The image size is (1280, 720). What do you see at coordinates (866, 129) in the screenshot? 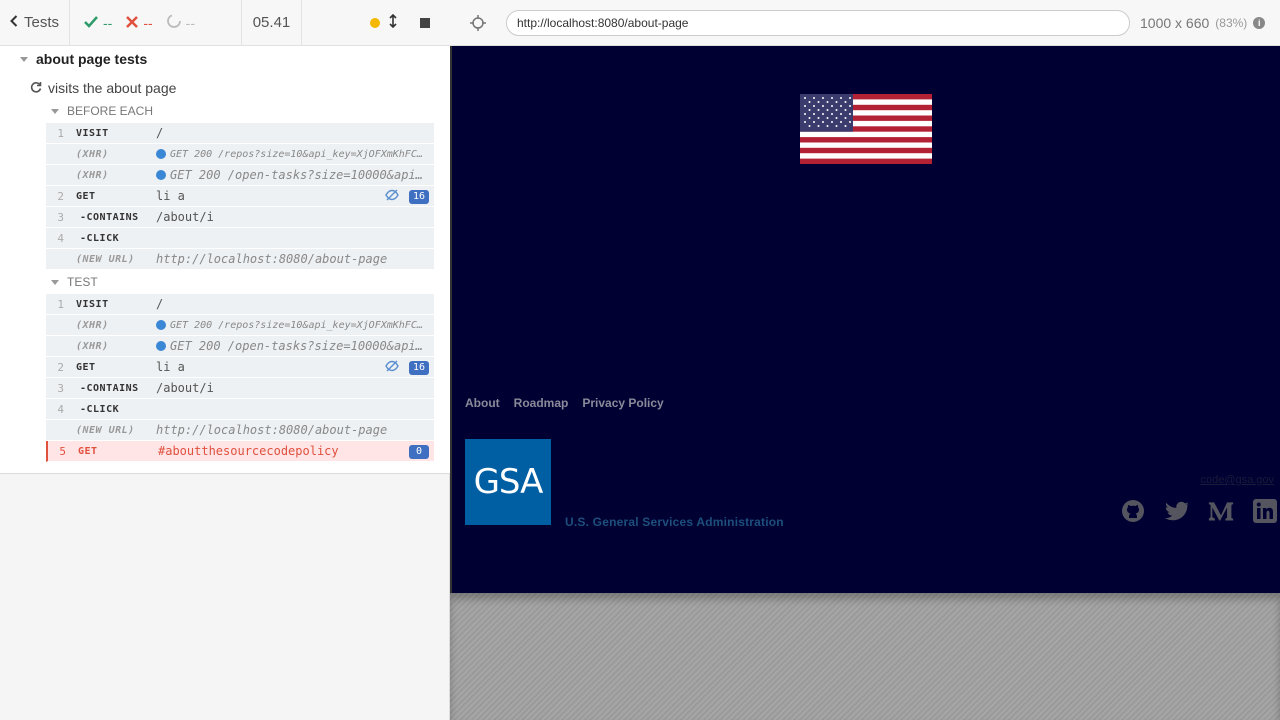
I see `us-flag-image` at bounding box center [866, 129].